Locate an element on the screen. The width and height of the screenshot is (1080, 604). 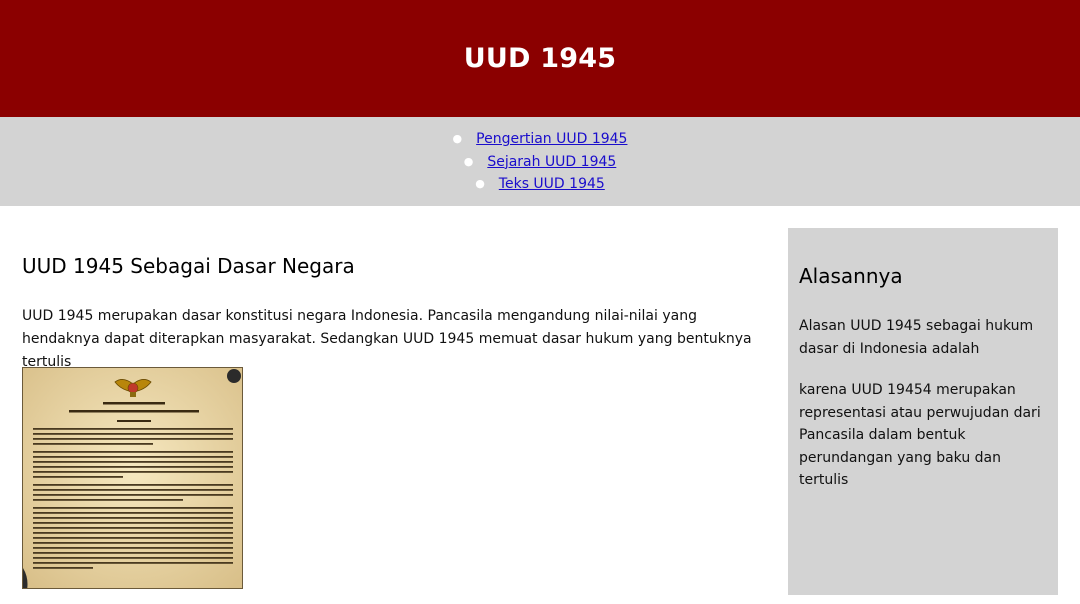
nav-link-teks: Teks UUD 1945 is located at coordinates (552, 184).